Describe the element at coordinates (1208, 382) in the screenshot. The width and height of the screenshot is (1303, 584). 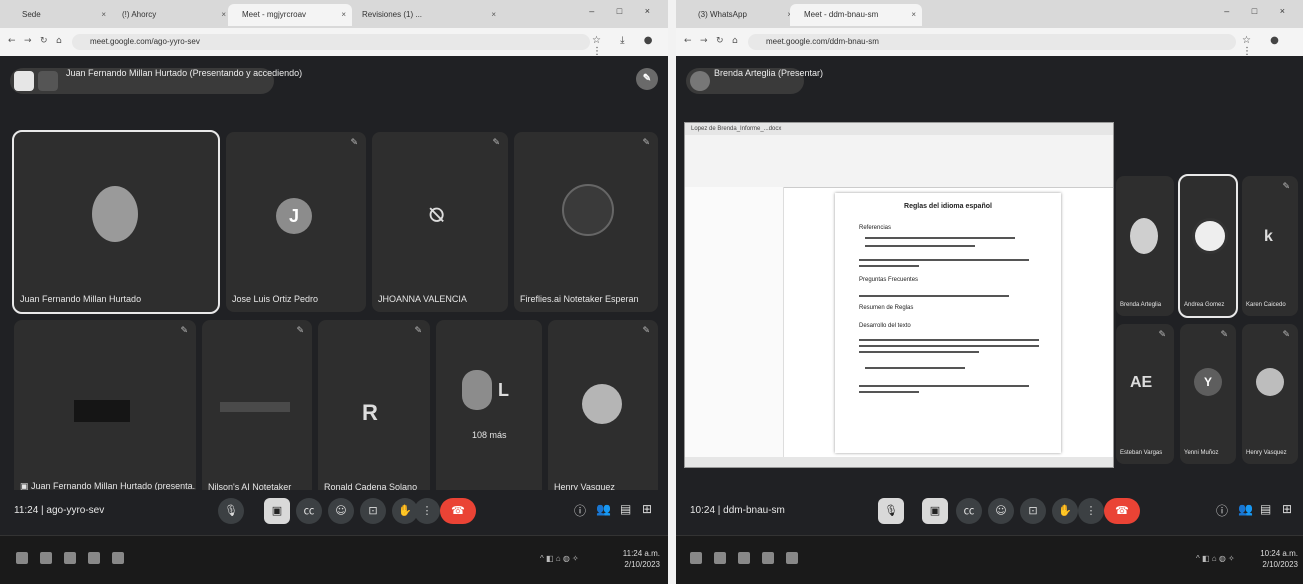
I see `avatar: Y` at that location.